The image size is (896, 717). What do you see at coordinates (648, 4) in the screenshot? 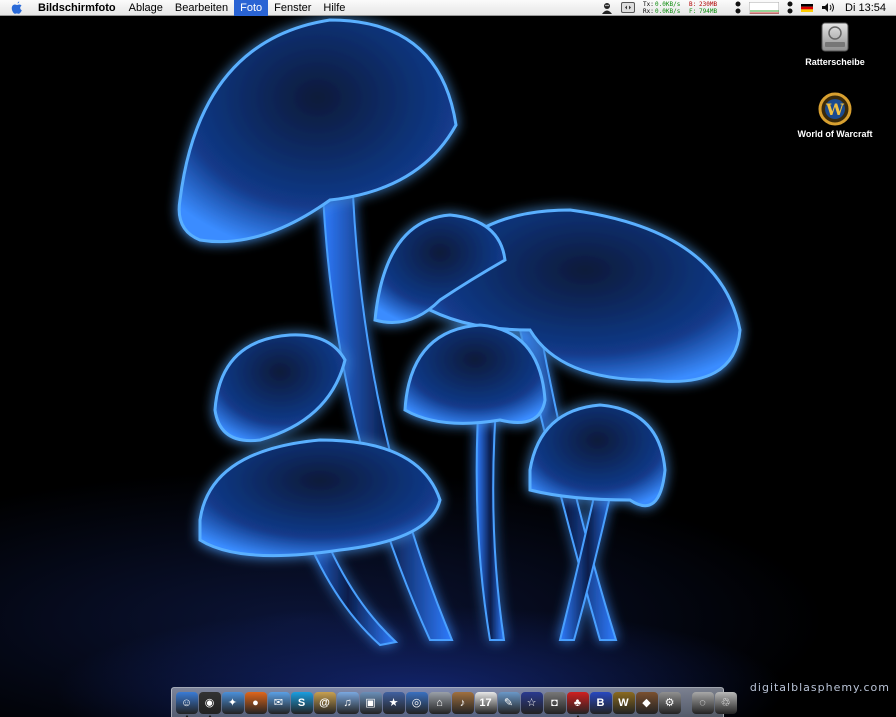
I see `tx-label: Tx:` at bounding box center [648, 4].